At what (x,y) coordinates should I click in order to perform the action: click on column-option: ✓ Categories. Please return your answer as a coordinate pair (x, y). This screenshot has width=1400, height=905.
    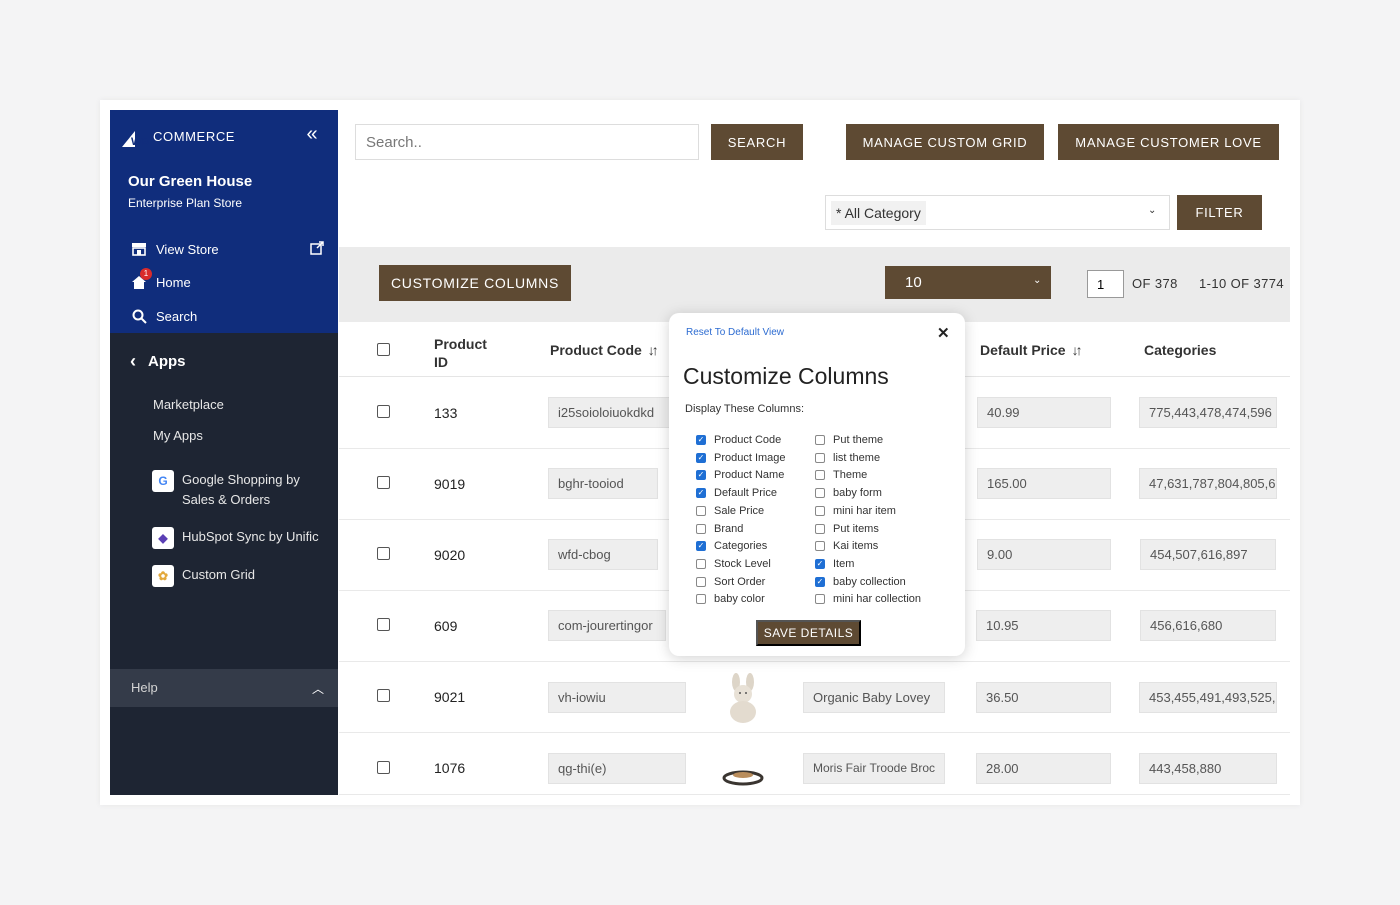
    Looking at the image, I should click on (731, 546).